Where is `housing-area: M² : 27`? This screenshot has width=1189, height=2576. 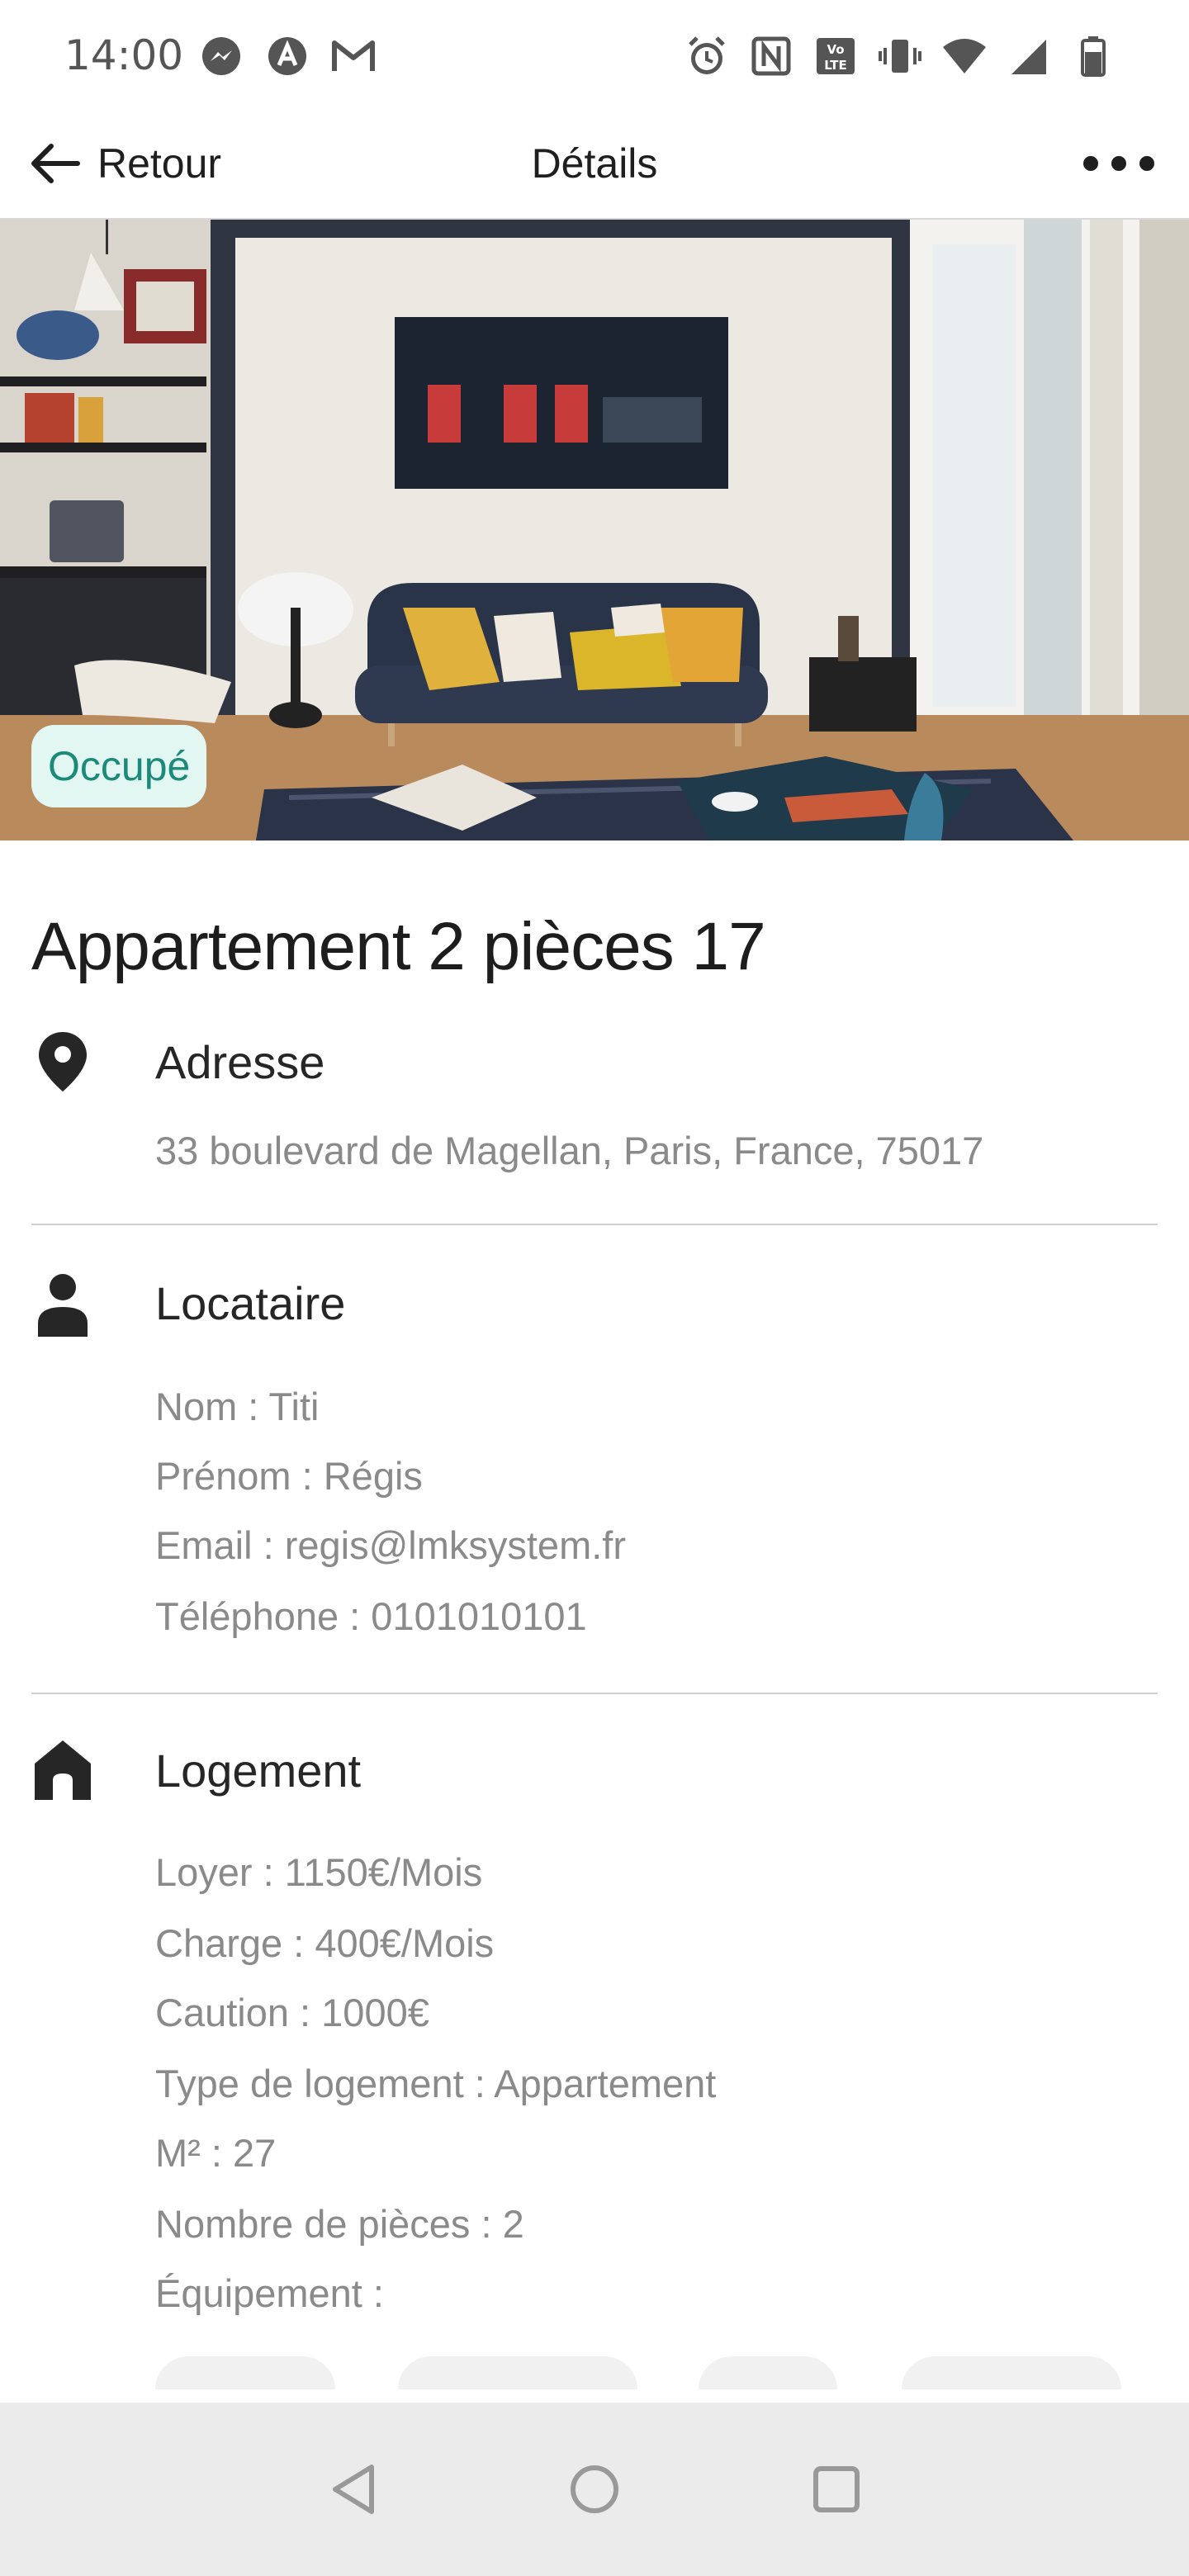 housing-area: M² : 27 is located at coordinates (216, 2153).